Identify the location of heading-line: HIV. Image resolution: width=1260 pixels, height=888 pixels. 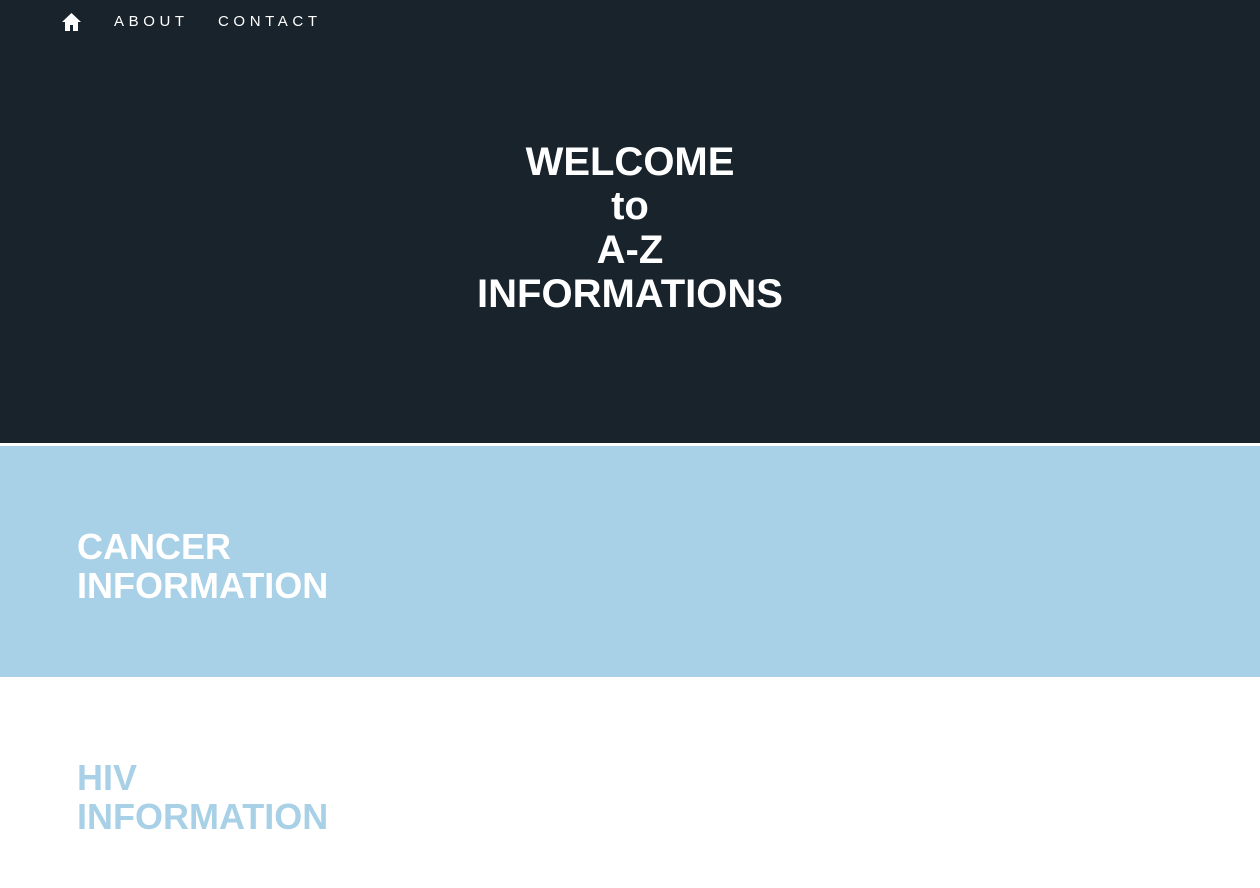
(107, 777).